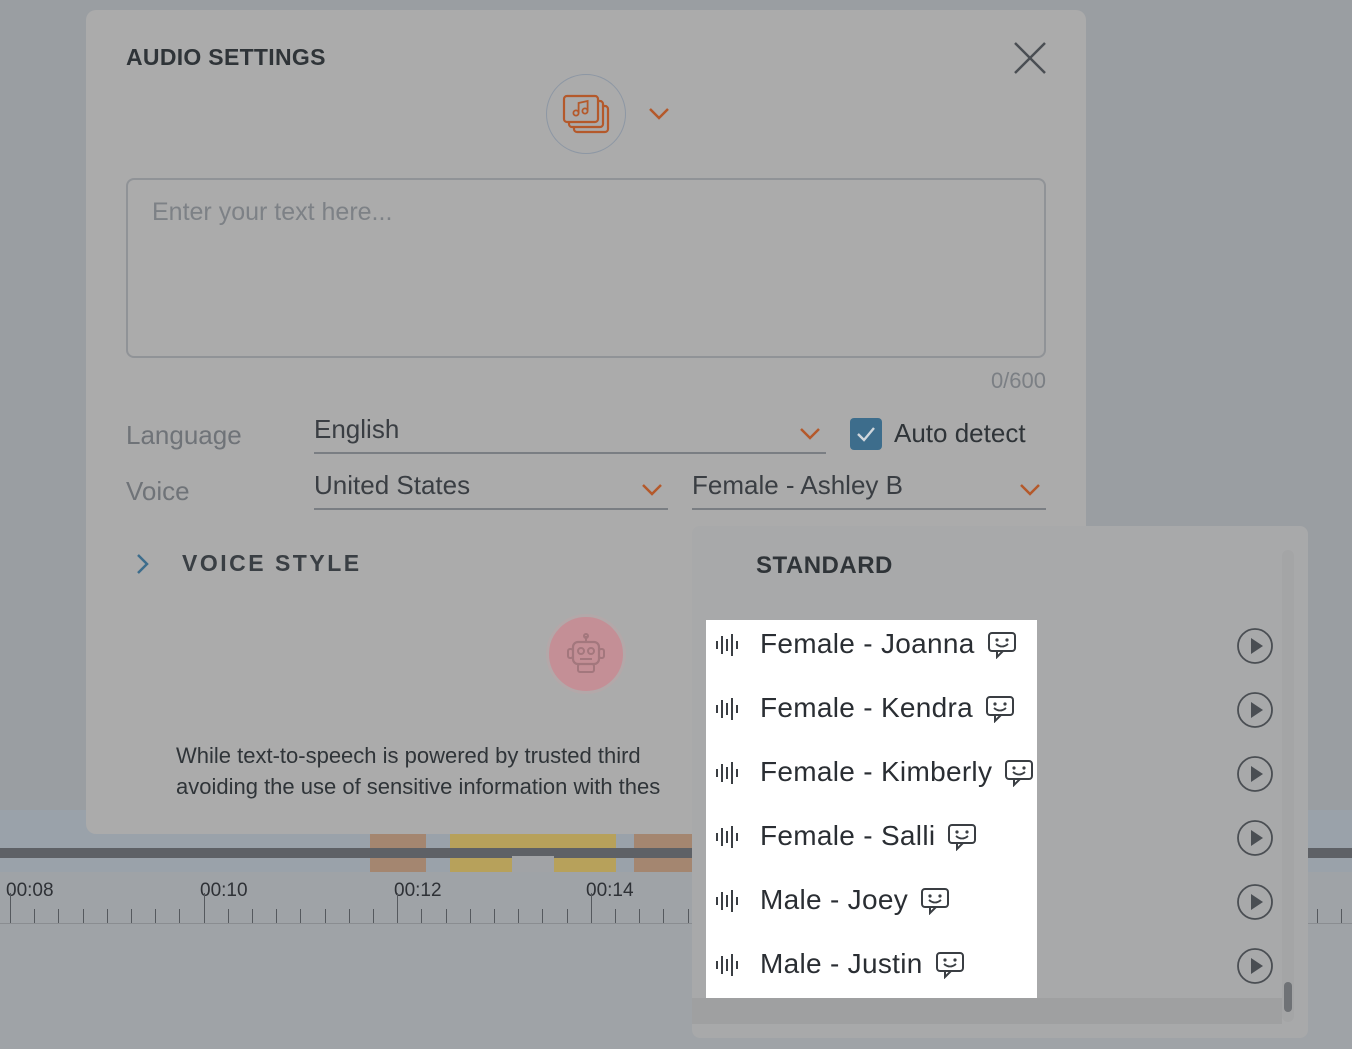  Describe the element at coordinates (610, 890) in the screenshot. I see `ruler-label: 00:14` at that location.